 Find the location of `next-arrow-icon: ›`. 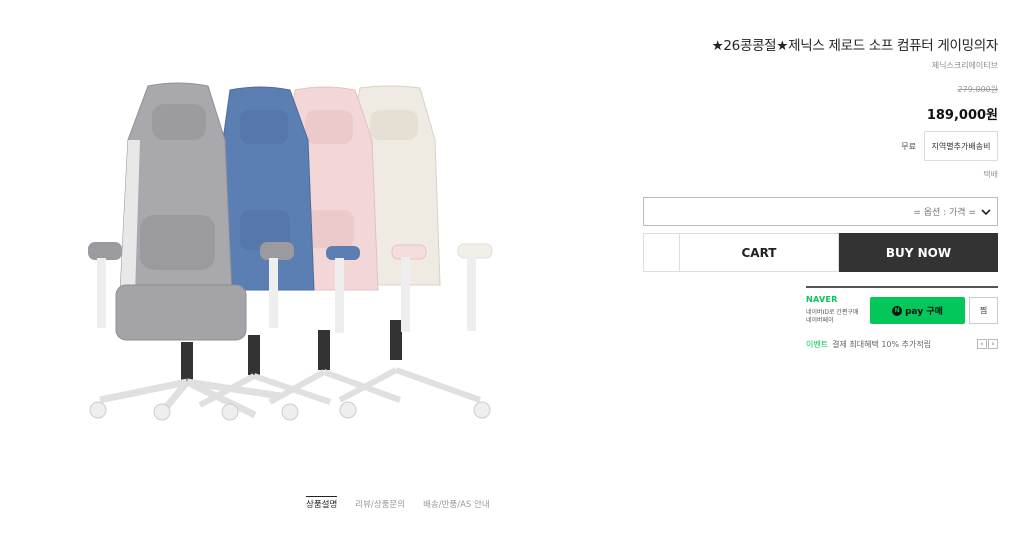

next-arrow-icon: › is located at coordinates (993, 344).